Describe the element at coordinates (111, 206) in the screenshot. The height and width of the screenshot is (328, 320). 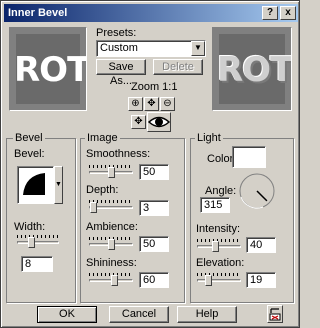
I see `depth-slider` at that location.